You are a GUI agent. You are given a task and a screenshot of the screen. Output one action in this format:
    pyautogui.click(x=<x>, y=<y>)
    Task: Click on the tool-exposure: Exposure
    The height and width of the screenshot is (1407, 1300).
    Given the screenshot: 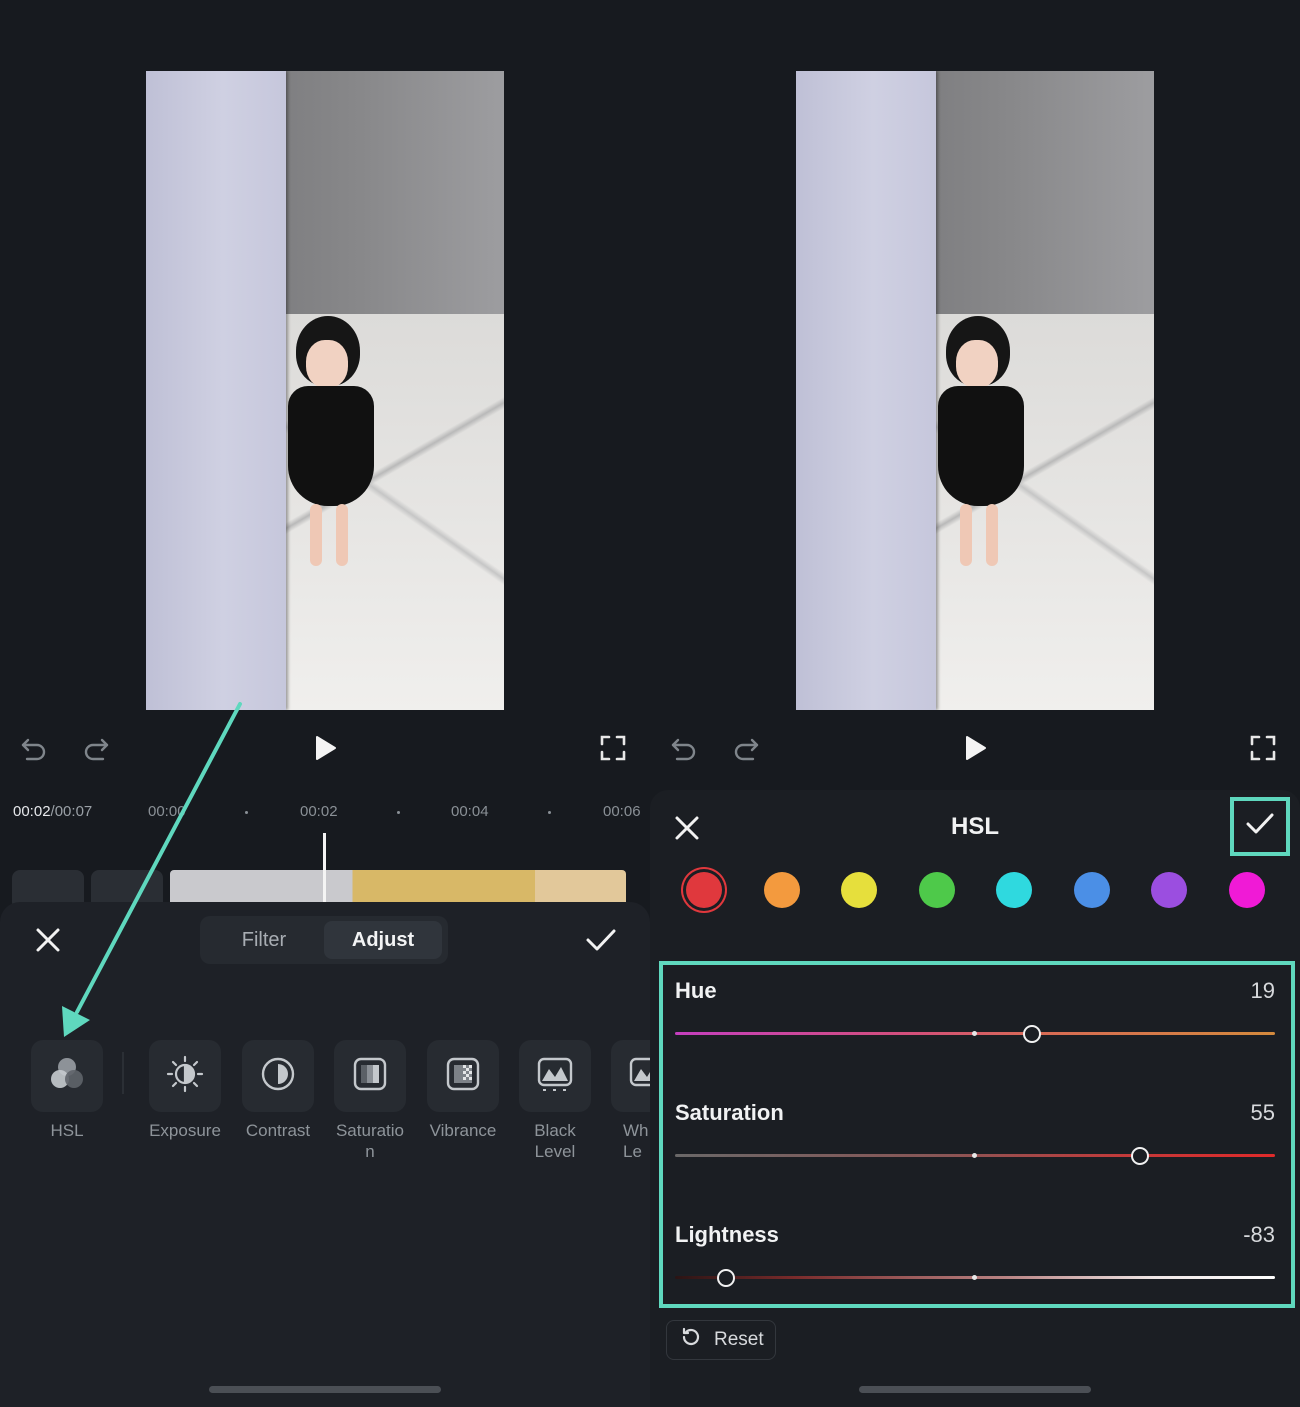 What is the action you would take?
    pyautogui.click(x=185, y=1090)
    